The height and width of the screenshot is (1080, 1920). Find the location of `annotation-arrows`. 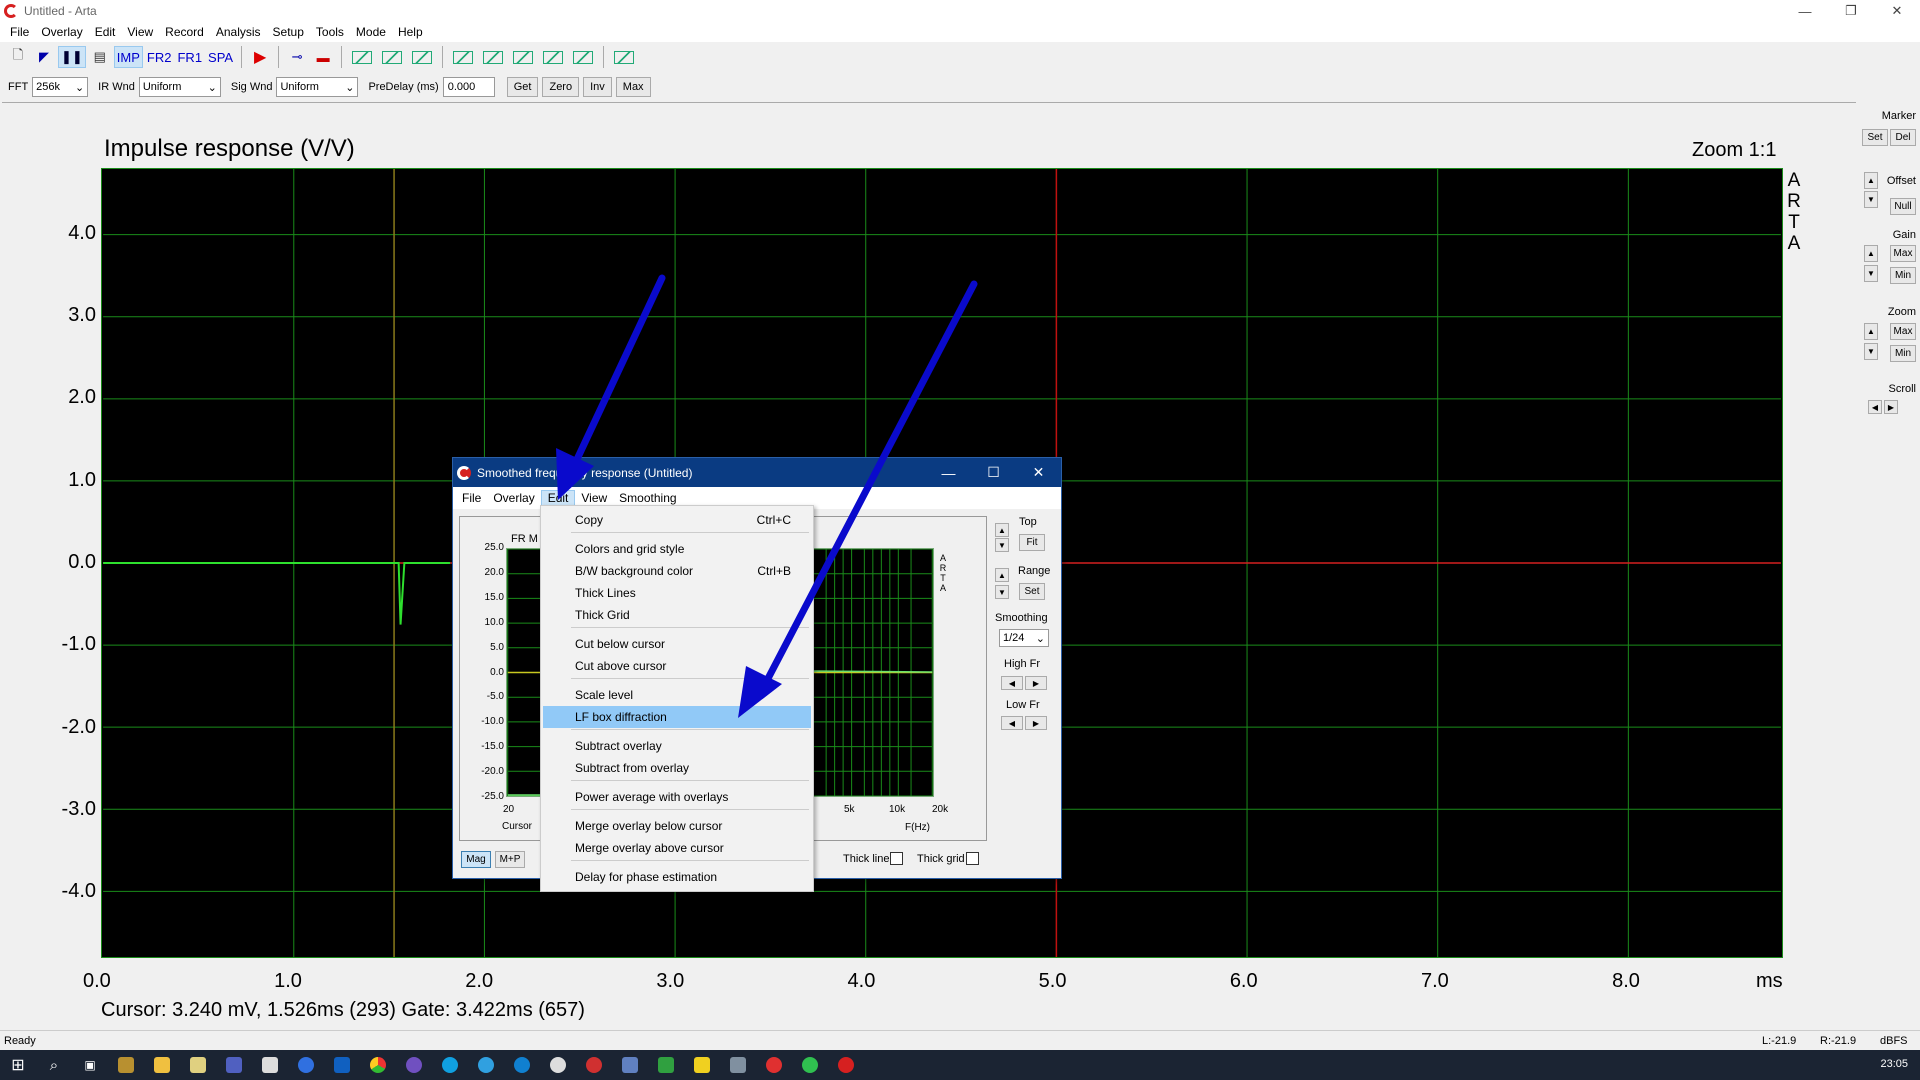

annotation-arrows is located at coordinates (767, 496).